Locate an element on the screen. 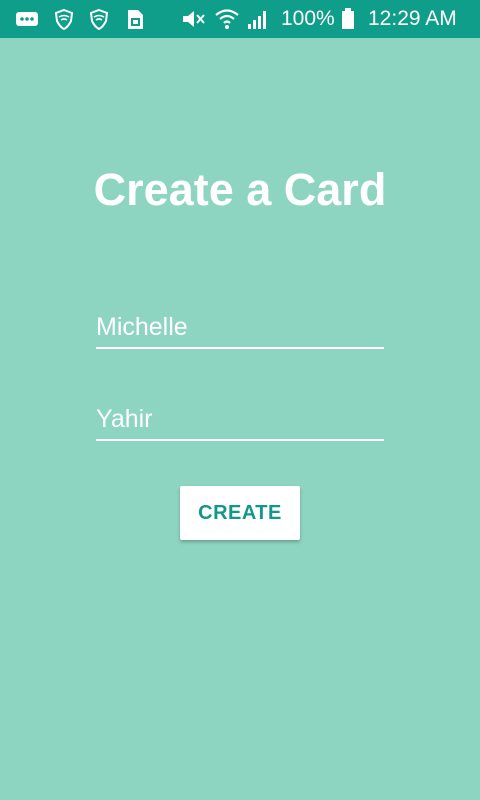 The width and height of the screenshot is (480, 800). first-name-field: Michelle is located at coordinates (240, 330).